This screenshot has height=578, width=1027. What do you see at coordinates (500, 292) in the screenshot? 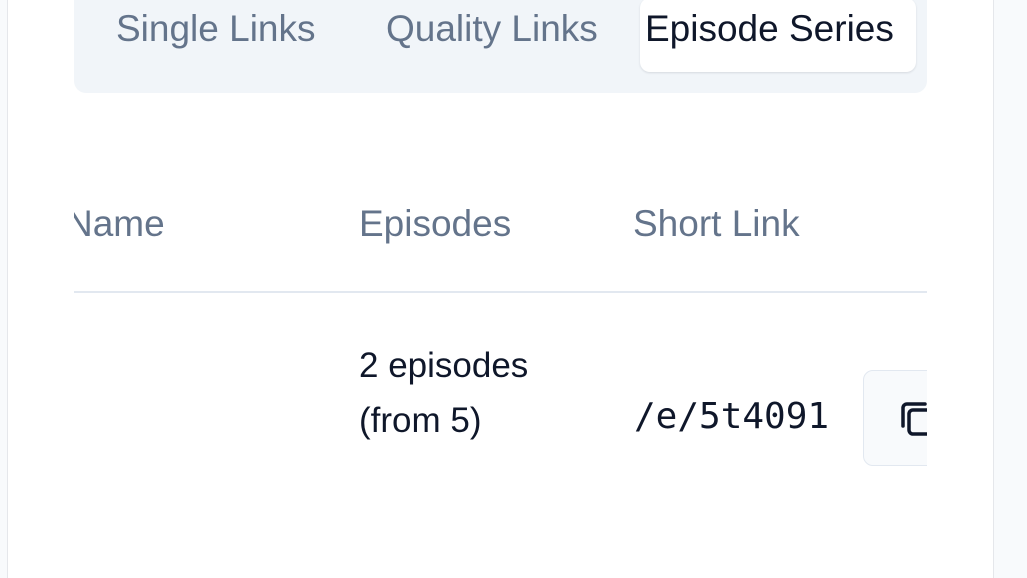
I see `header-divider` at bounding box center [500, 292].